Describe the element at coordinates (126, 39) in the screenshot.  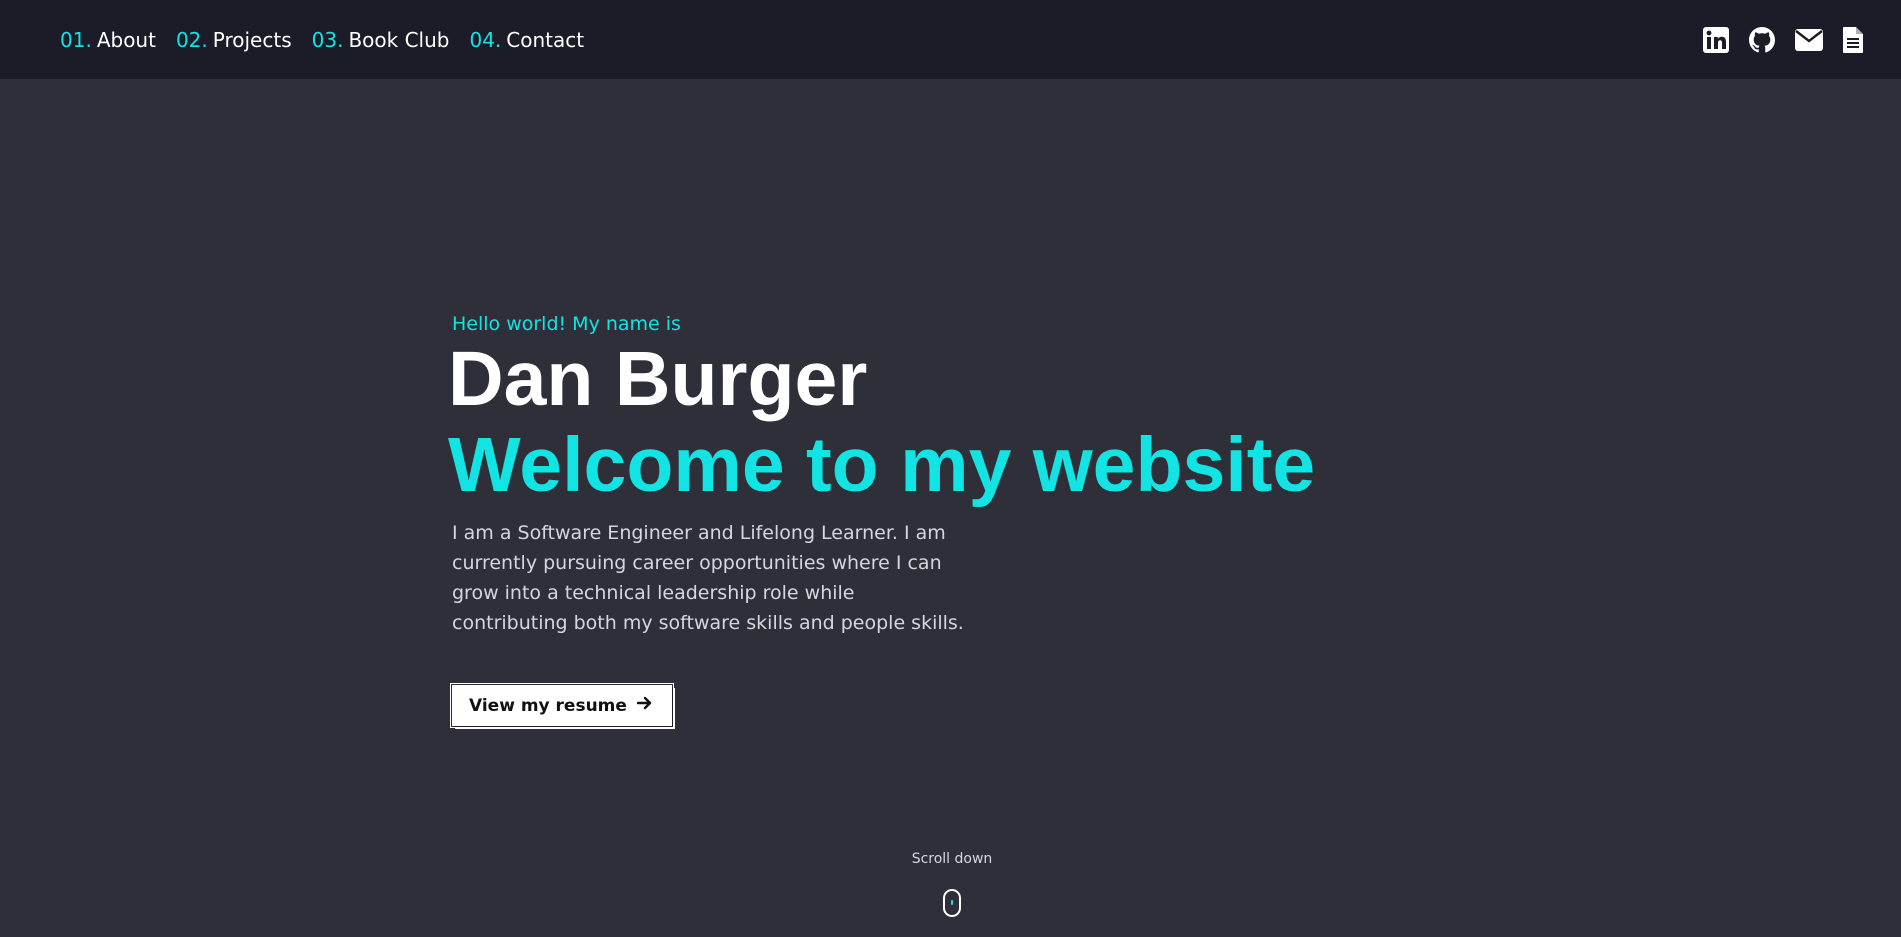
I see `nav-label: About` at that location.